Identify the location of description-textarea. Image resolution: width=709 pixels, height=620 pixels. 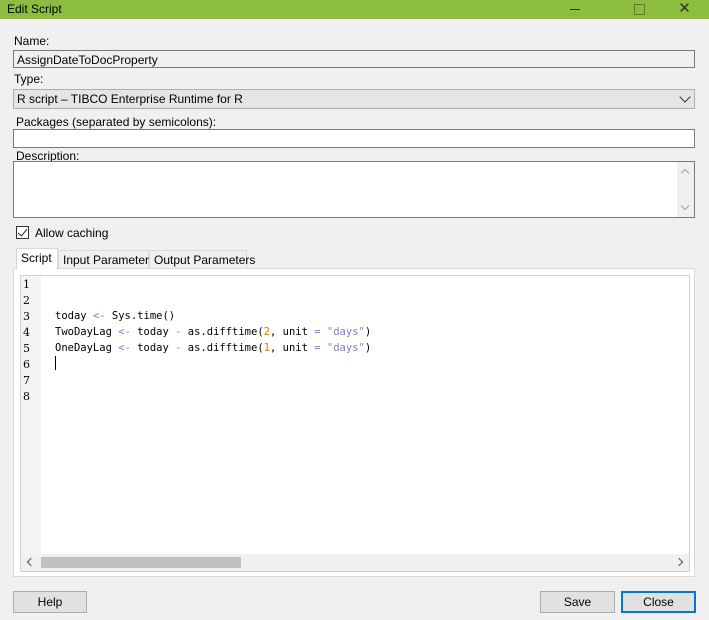
(354, 189).